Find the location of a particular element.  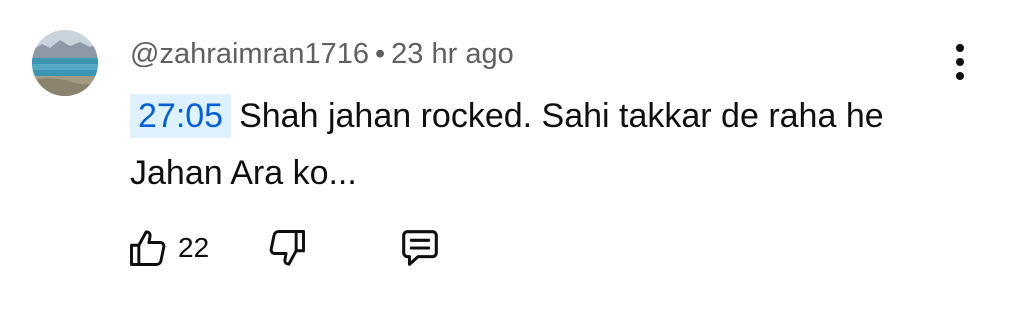

comment-actions: 22 is located at coordinates (284, 248).